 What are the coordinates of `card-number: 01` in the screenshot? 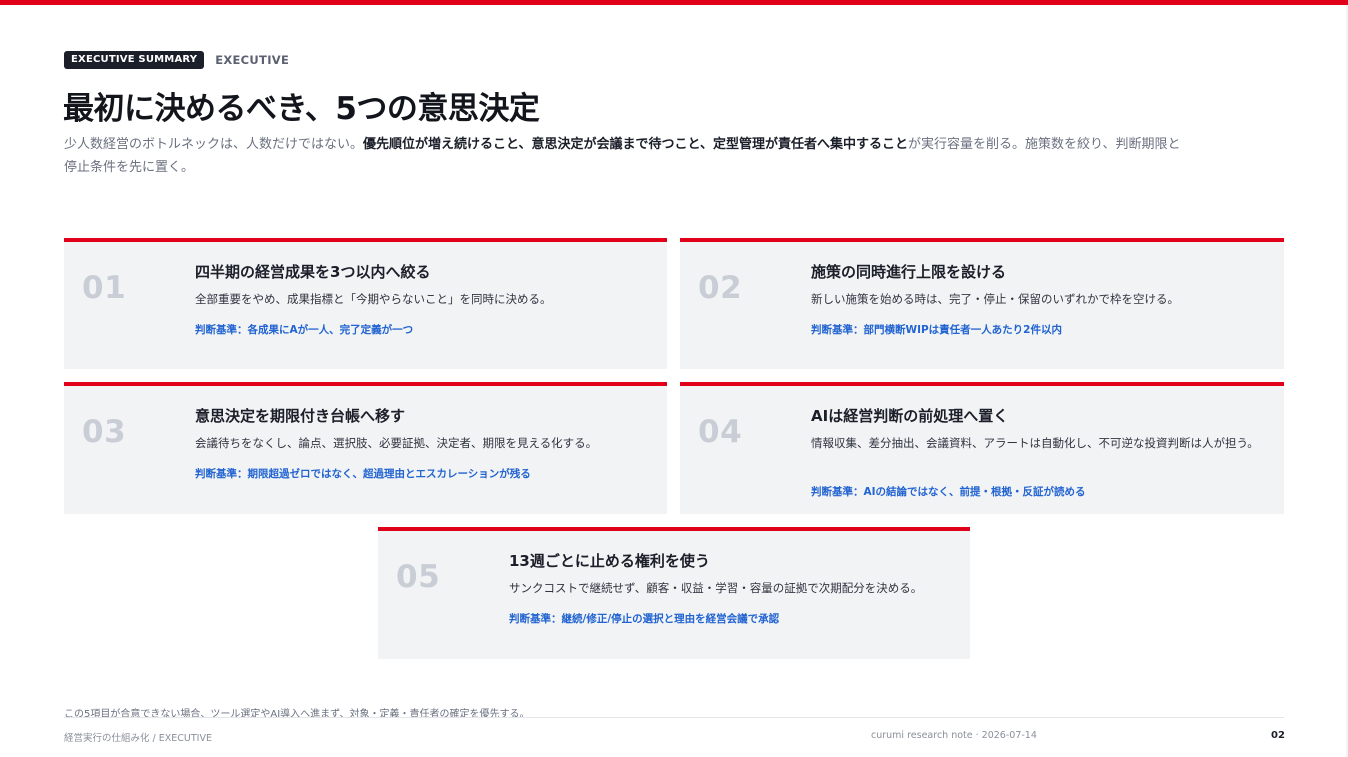 It's located at (104, 288).